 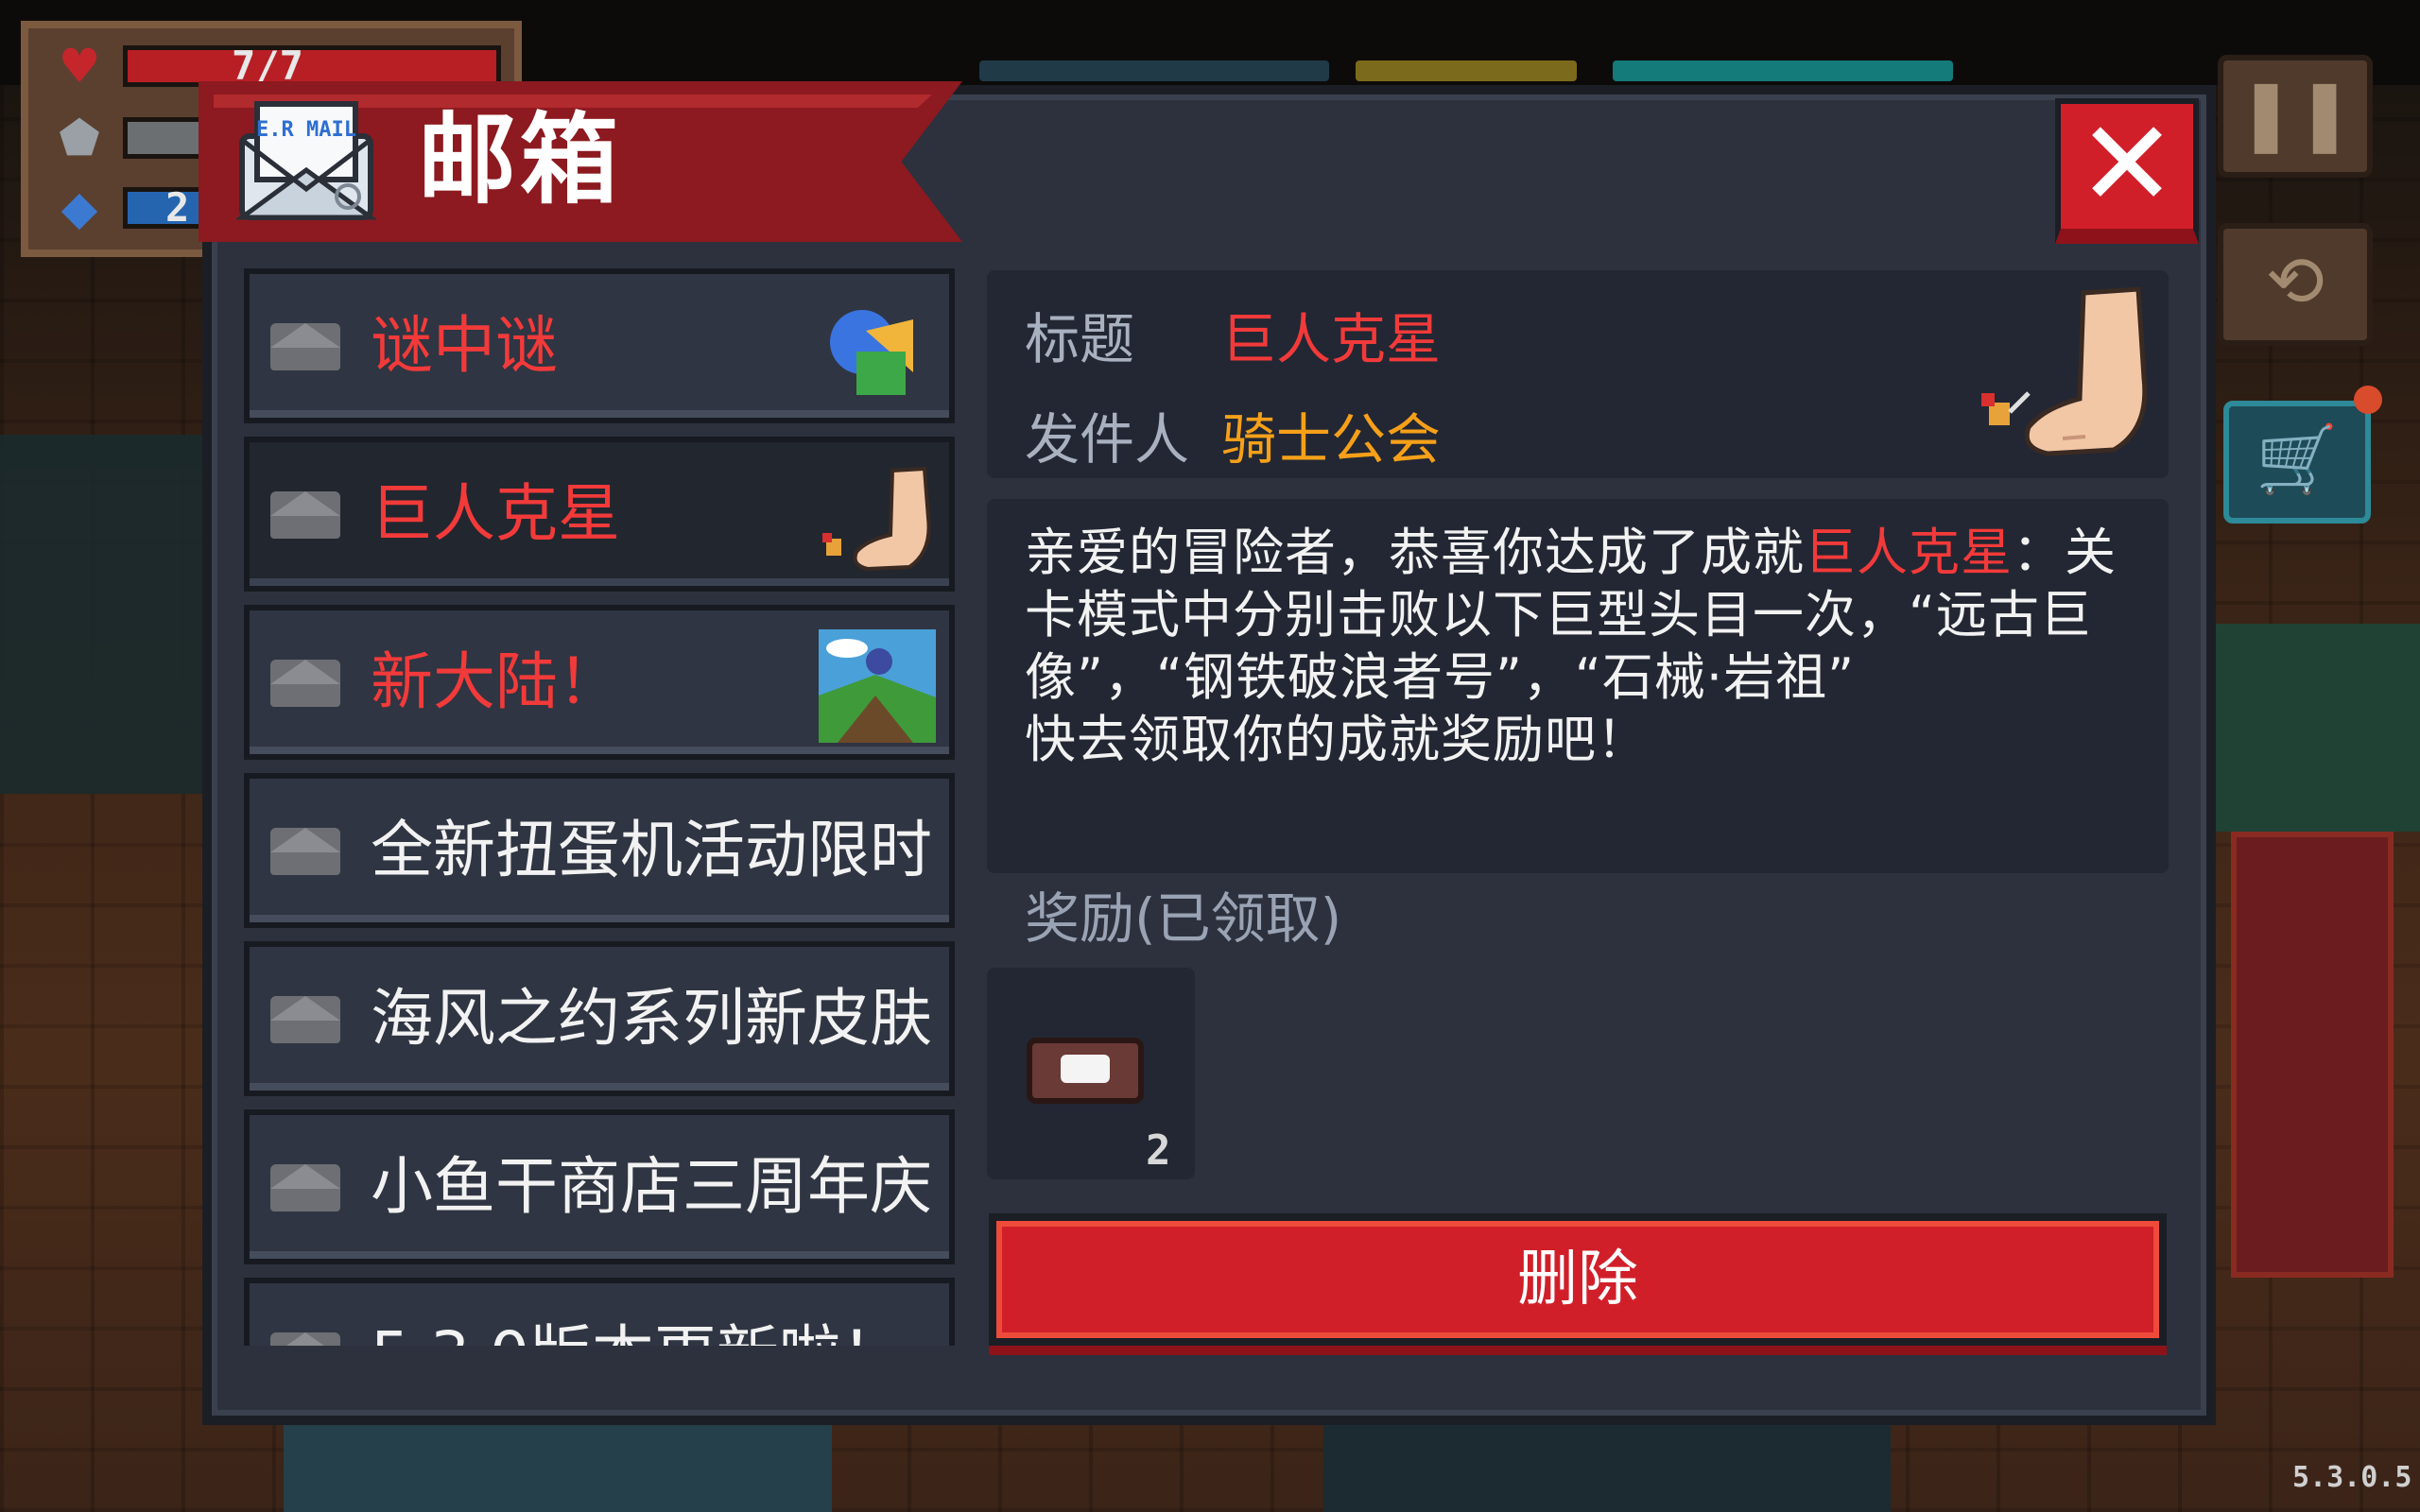 What do you see at coordinates (2295, 116) in the screenshot?
I see `pause-button: ❚❚` at bounding box center [2295, 116].